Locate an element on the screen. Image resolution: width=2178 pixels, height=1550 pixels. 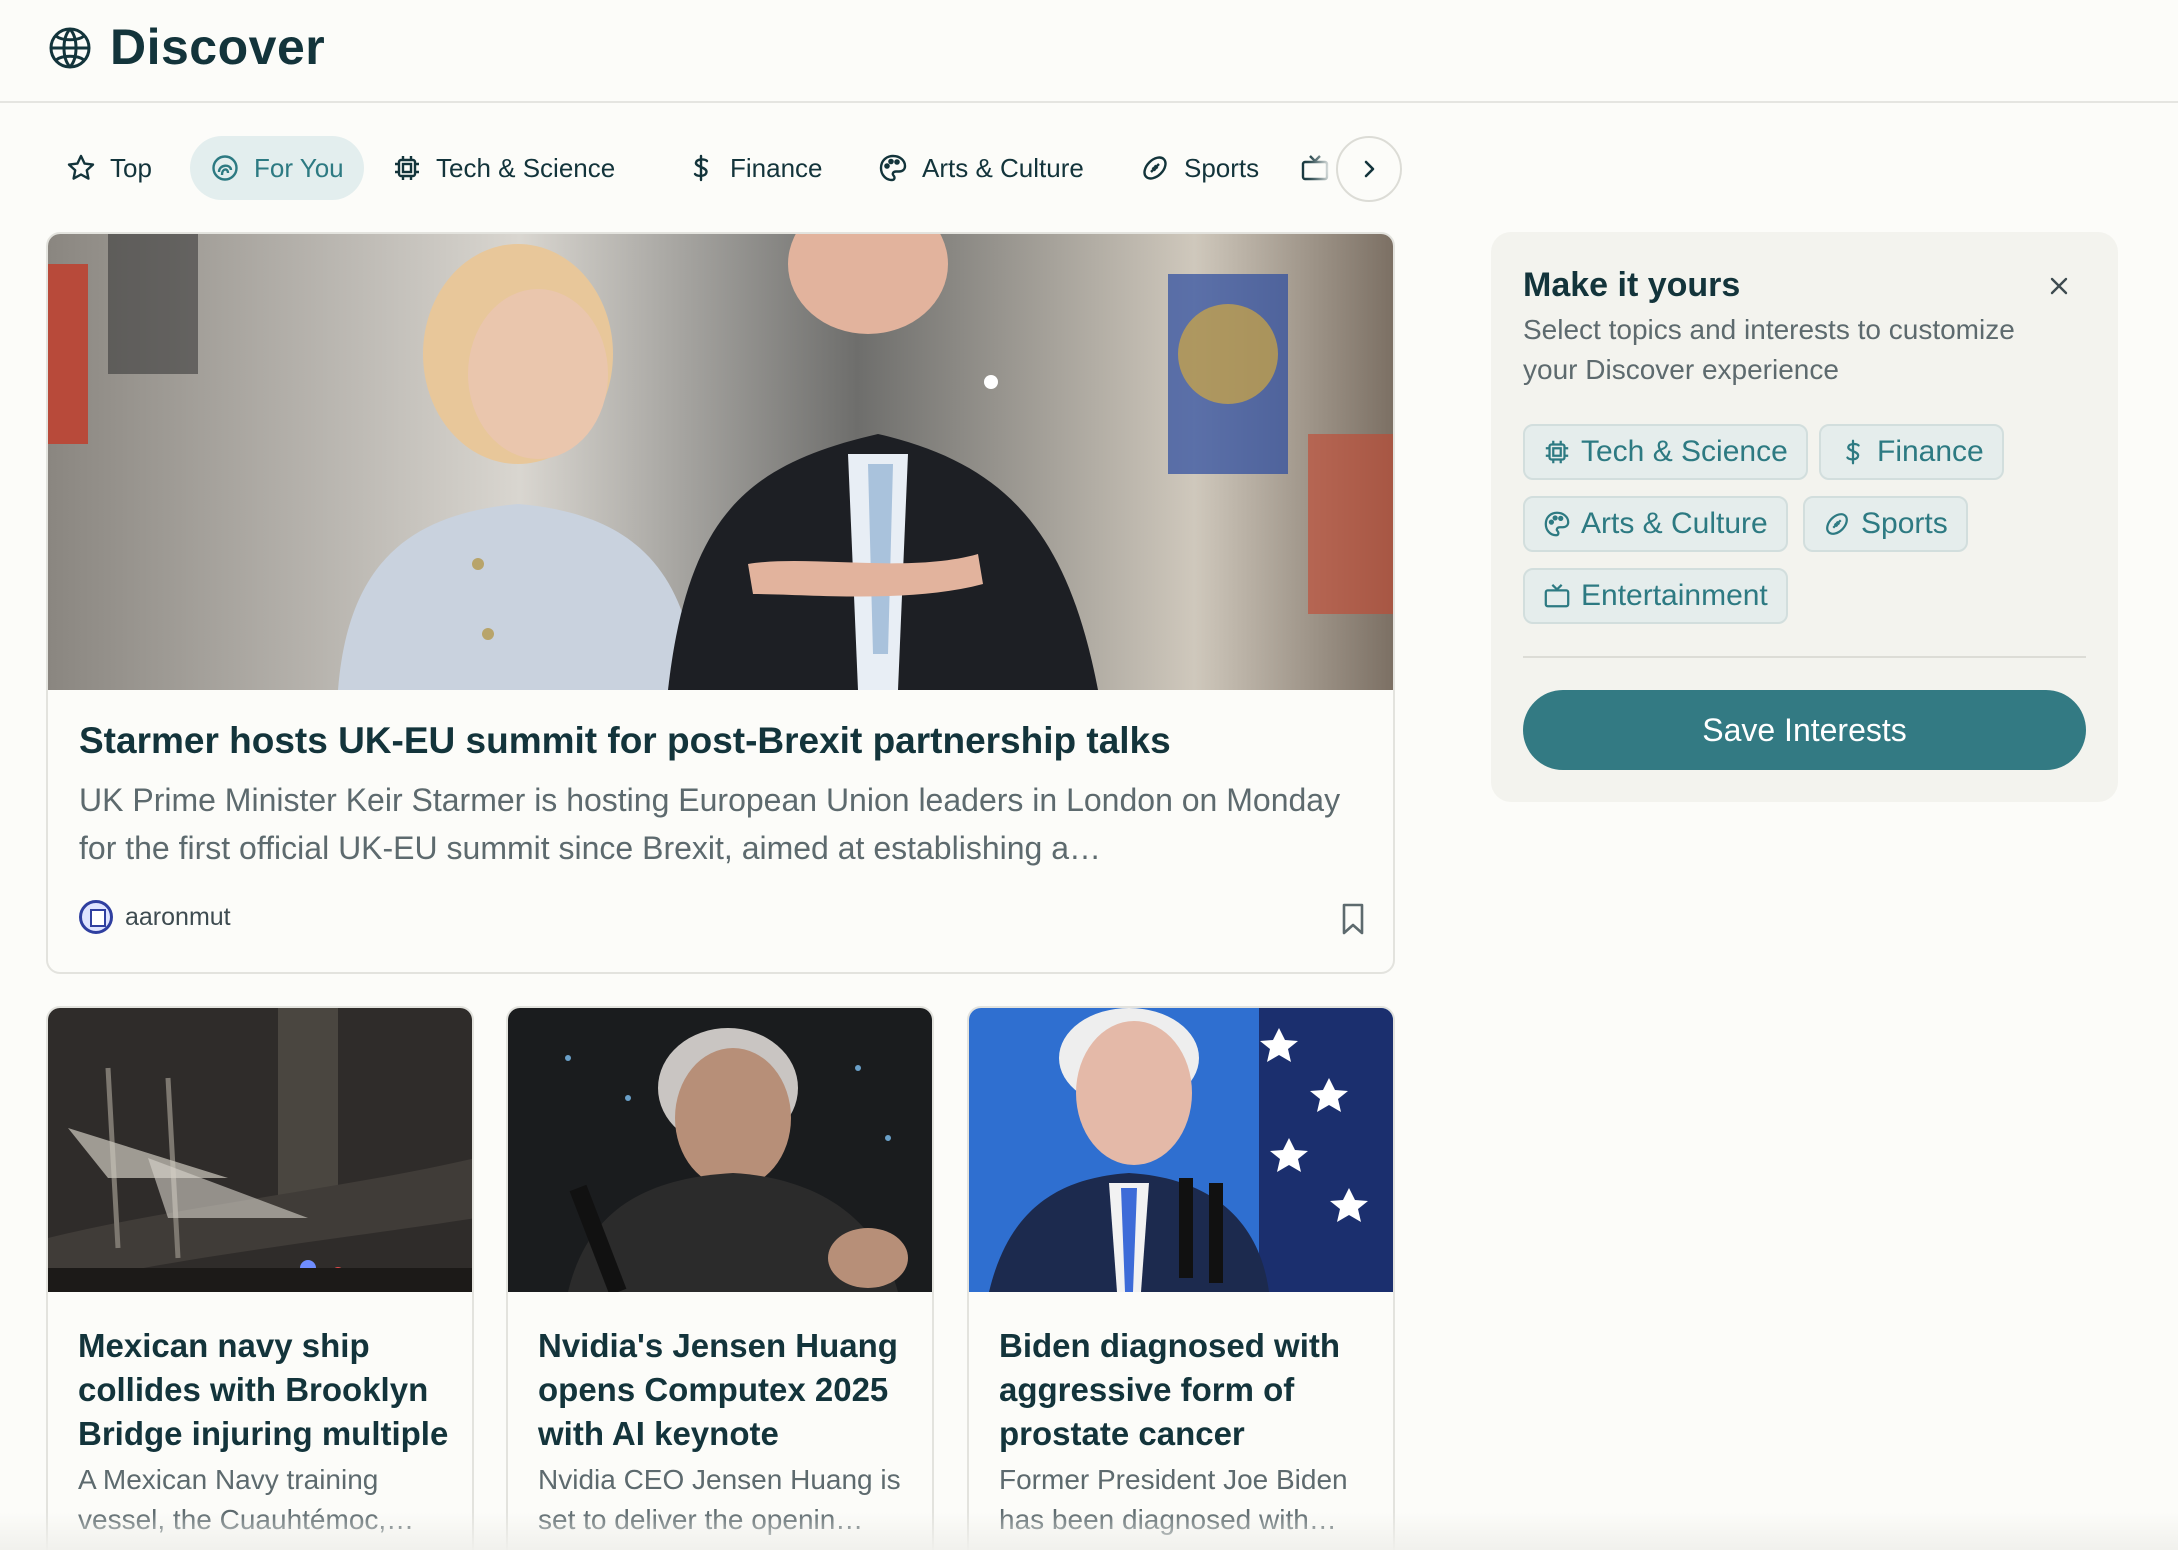
chip-label: Tech & Science is located at coordinates (1684, 451).